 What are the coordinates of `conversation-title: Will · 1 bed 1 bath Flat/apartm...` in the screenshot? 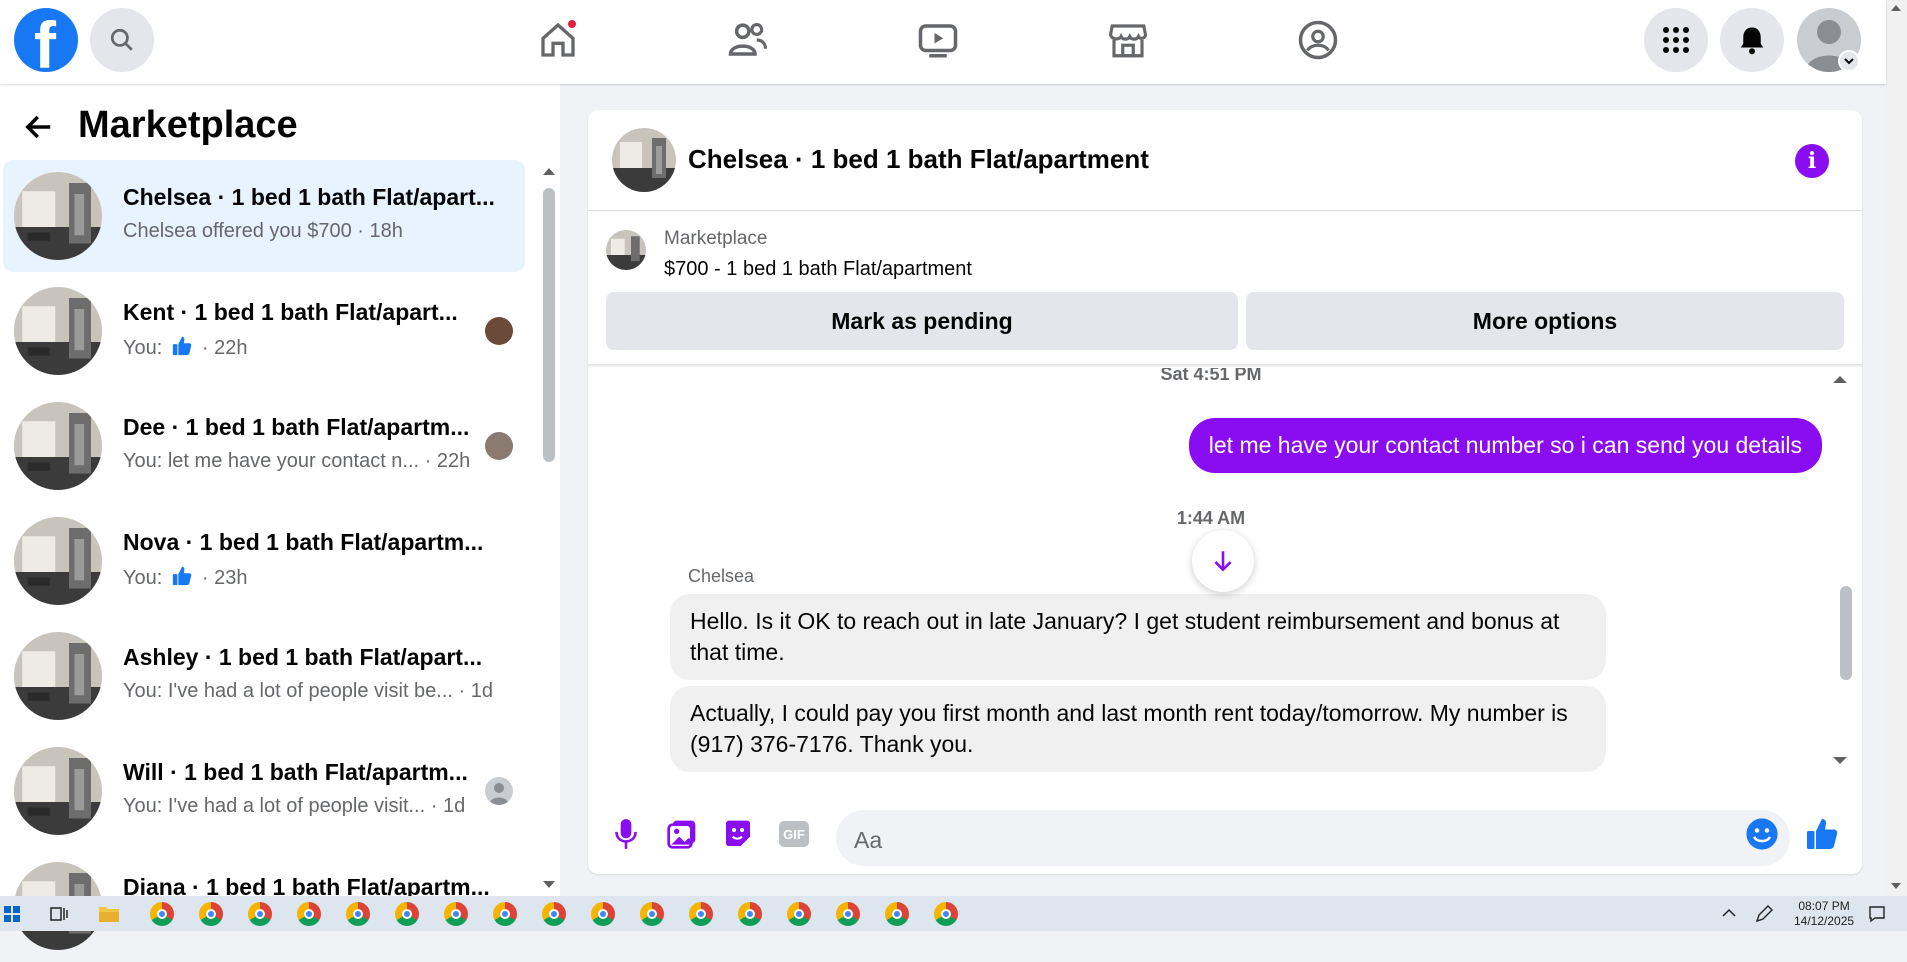 It's located at (295, 772).